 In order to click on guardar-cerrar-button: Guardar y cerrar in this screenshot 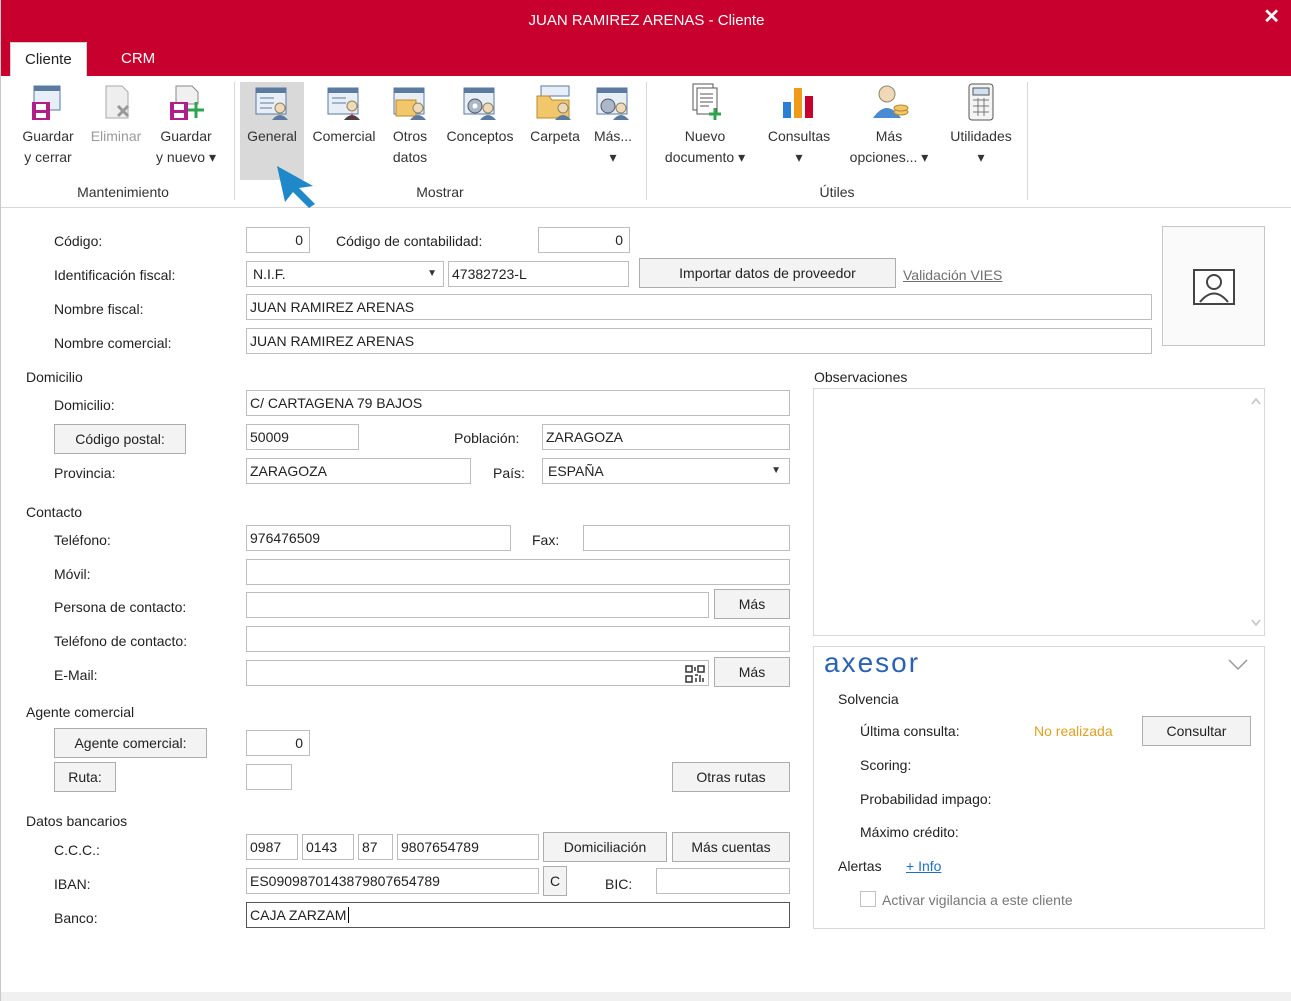, I will do `click(48, 125)`.